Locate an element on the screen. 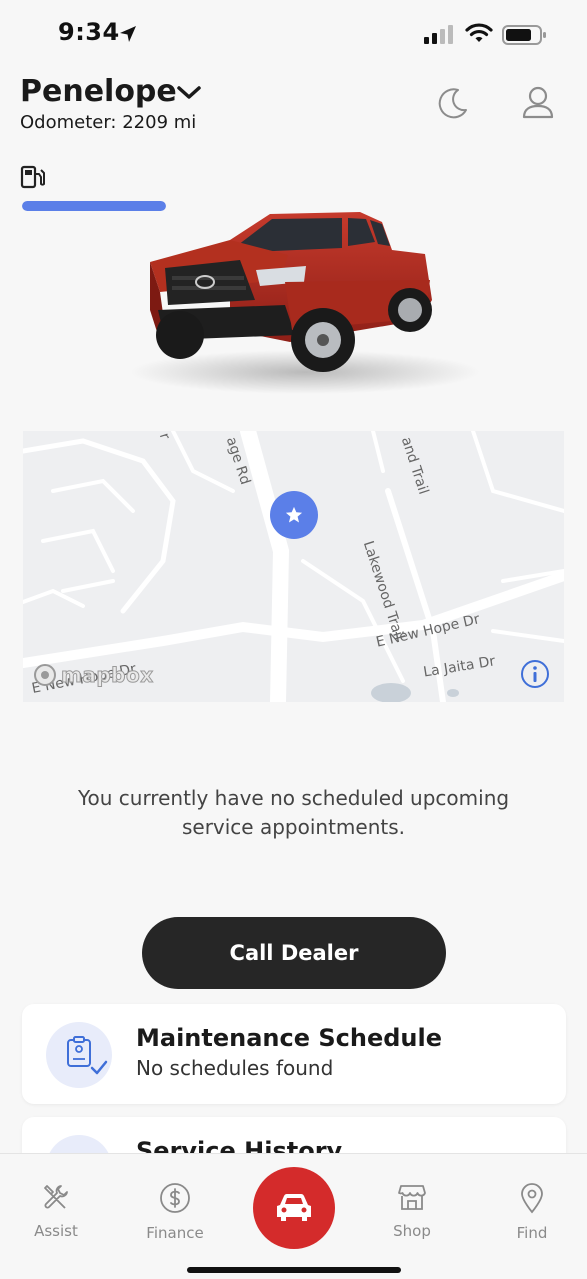 This screenshot has width=587, height=1279. store-icon is located at coordinates (412, 1197).